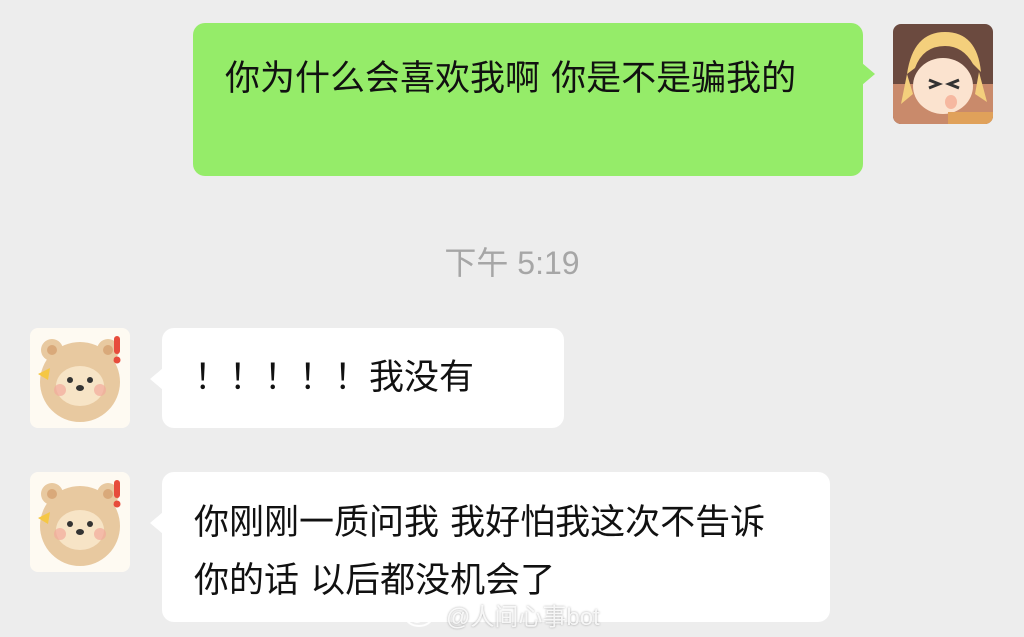 The width and height of the screenshot is (1024, 637). I want to click on message-text: 你刚刚一质问我 我好怕我这次不告诉你的话 以后都没机会了, so click(480, 552).